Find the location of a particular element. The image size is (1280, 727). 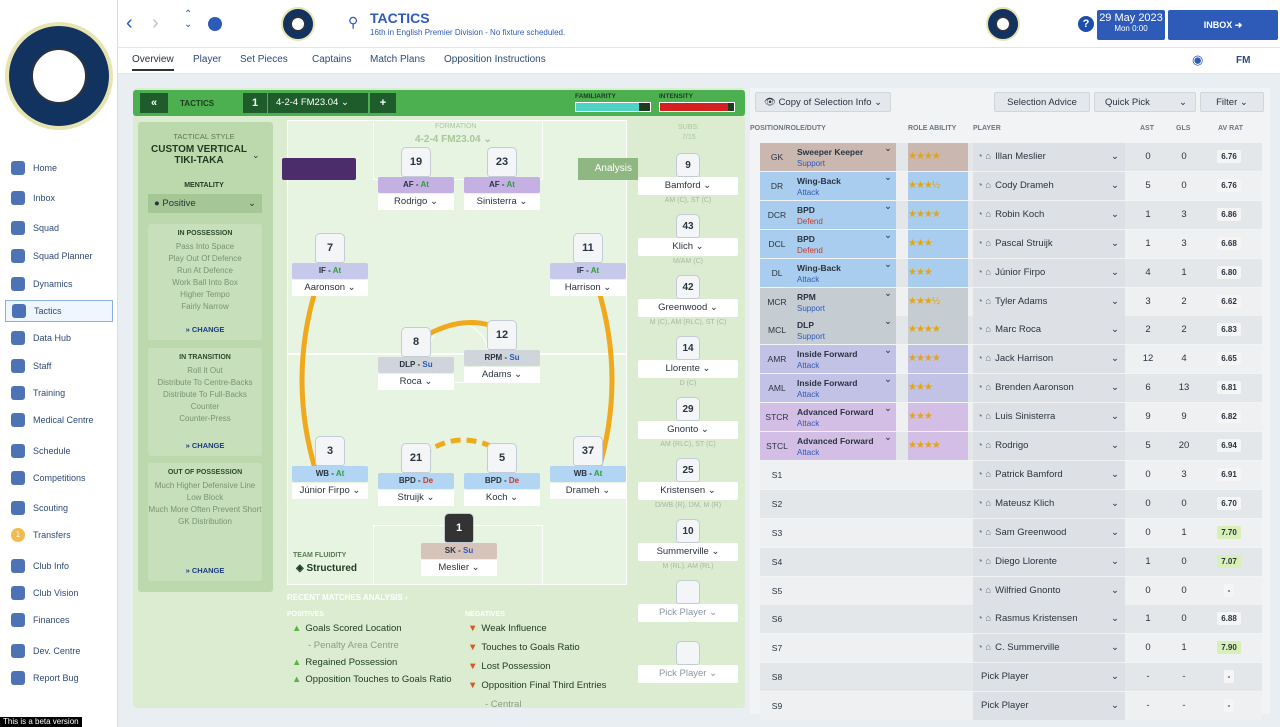

pitch-player: 19 AF - At Rodrigo ⌄ is located at coordinates (416, 178).